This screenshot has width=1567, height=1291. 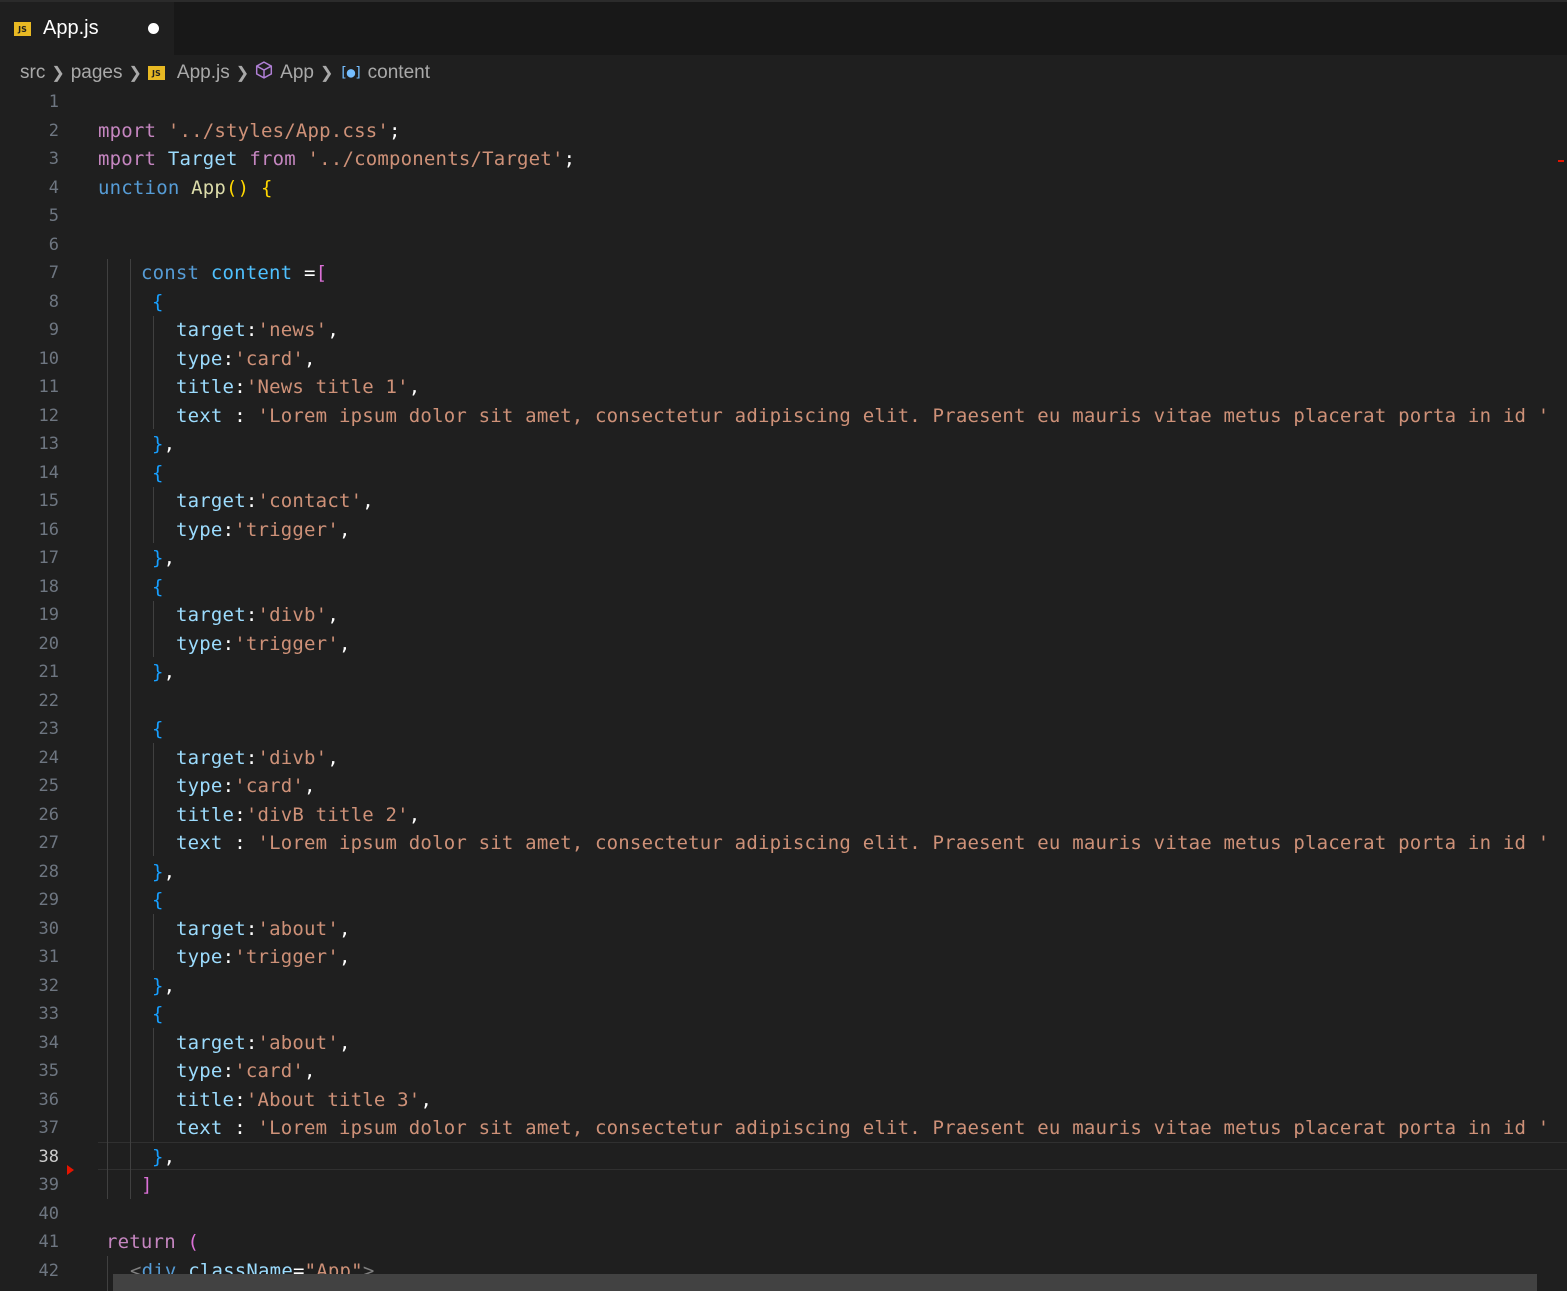 What do you see at coordinates (48, 1242) in the screenshot?
I see `line-number: 41` at bounding box center [48, 1242].